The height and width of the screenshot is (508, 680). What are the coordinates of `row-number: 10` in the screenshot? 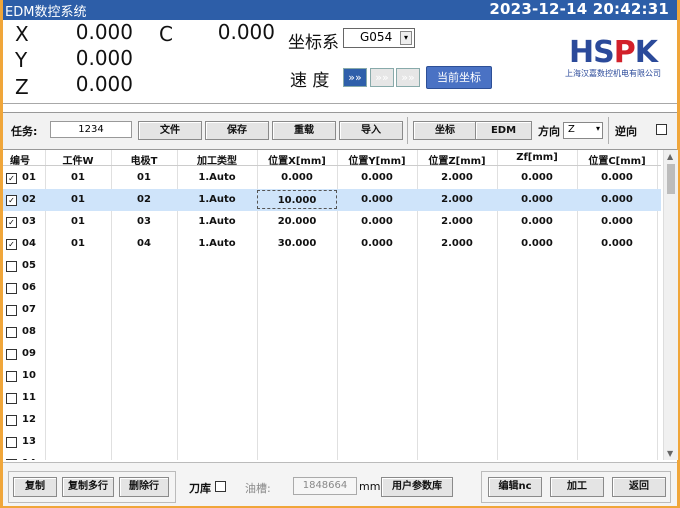 It's located at (29, 375).